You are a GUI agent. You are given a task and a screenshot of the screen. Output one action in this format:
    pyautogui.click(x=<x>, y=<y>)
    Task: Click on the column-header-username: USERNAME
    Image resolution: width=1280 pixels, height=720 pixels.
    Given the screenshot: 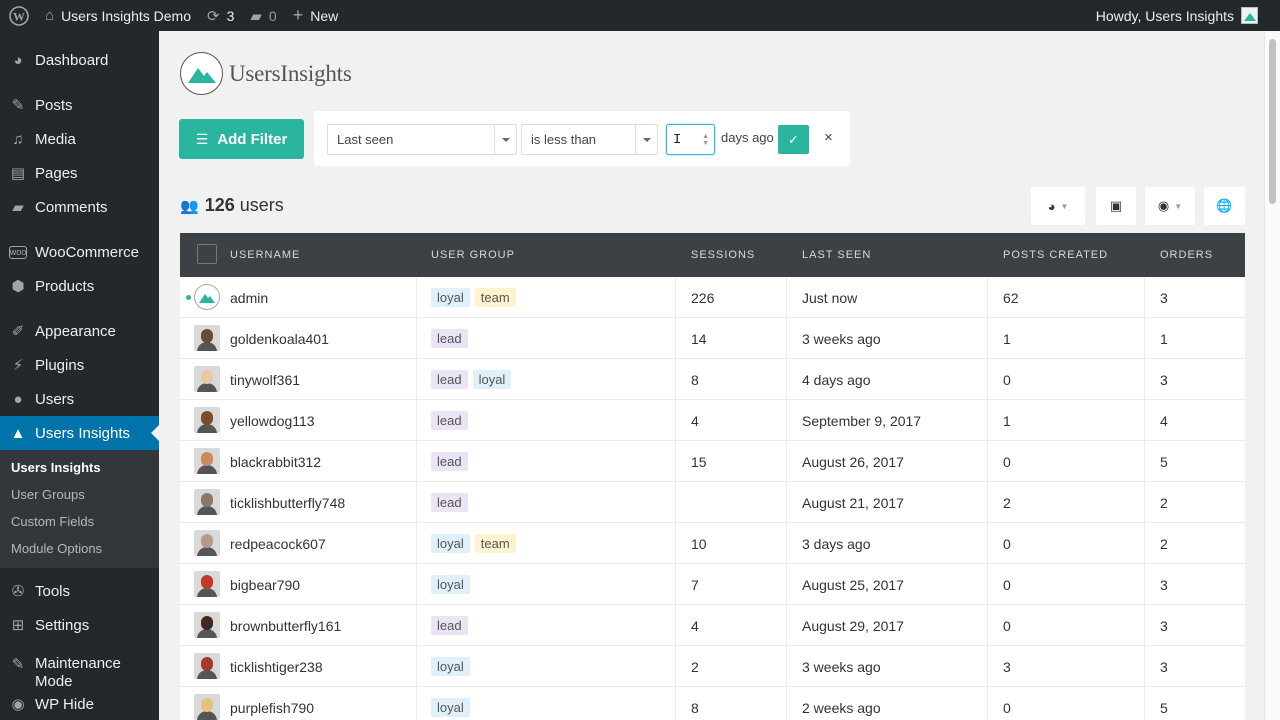 What is the action you would take?
    pyautogui.click(x=265, y=255)
    